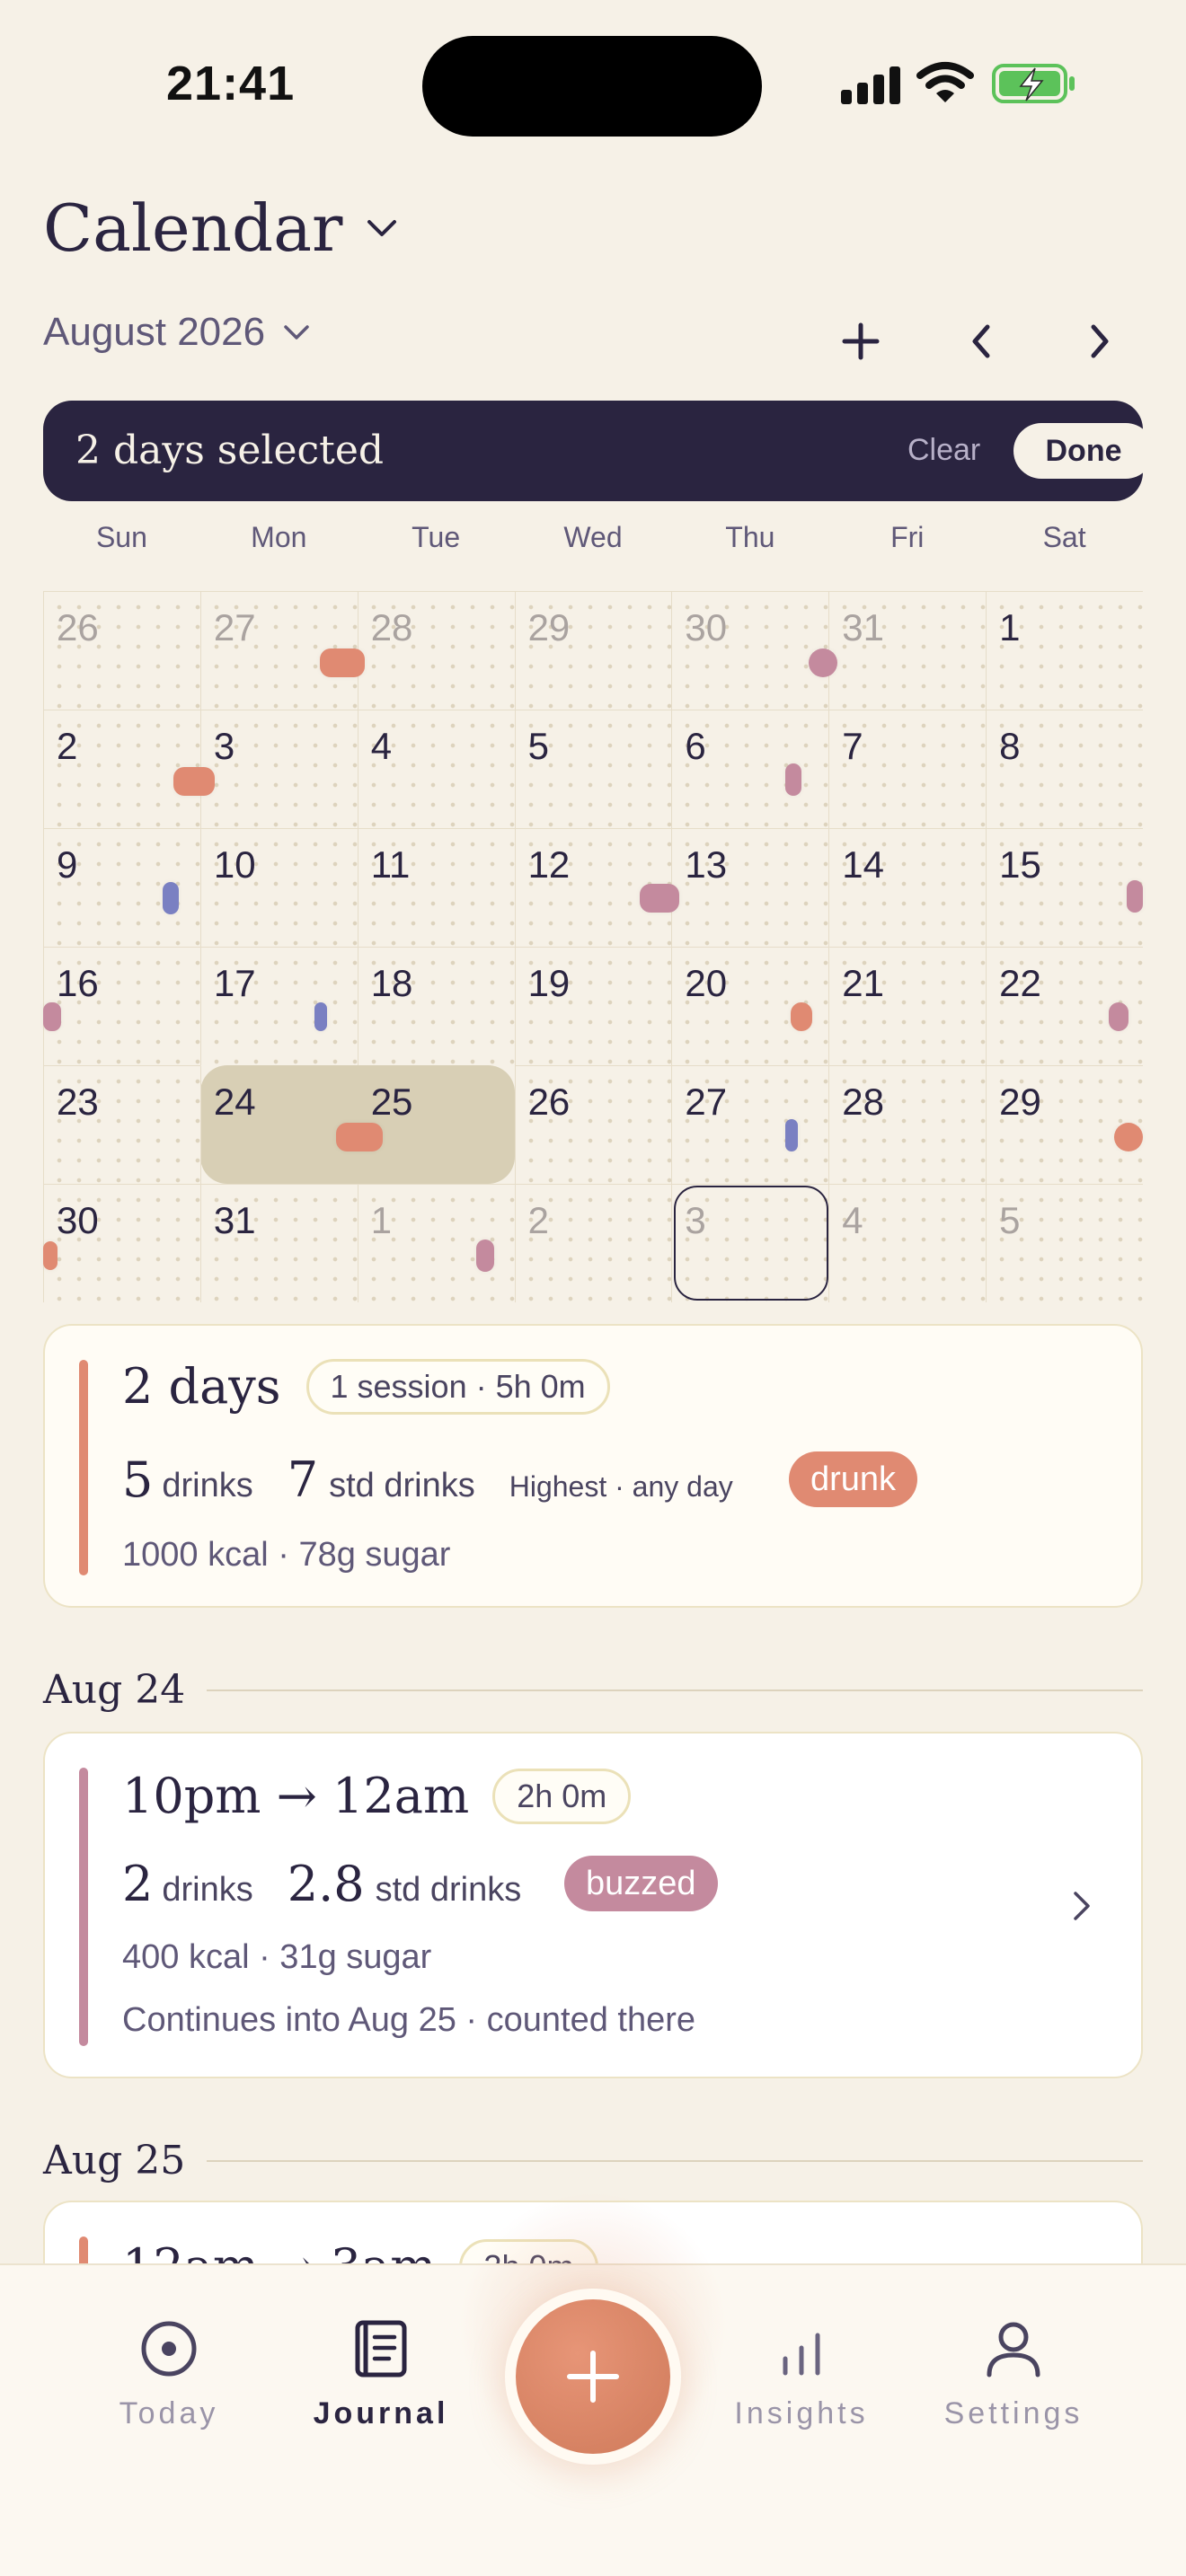 The height and width of the screenshot is (2576, 1186). What do you see at coordinates (230, 450) in the screenshot?
I see `selection-count: 2 days selected` at bounding box center [230, 450].